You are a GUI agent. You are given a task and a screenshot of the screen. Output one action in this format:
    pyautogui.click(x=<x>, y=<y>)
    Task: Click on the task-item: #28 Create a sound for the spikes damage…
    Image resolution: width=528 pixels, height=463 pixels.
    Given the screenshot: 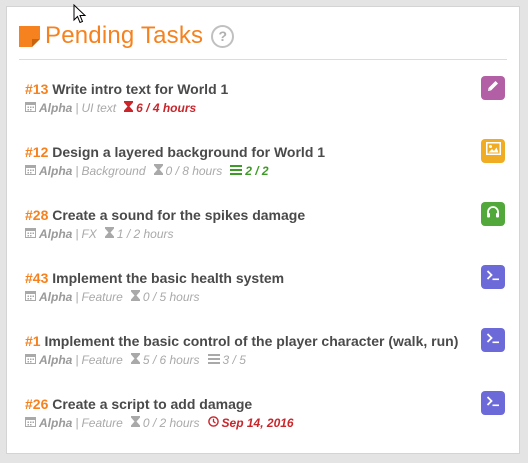 What is the action you would take?
    pyautogui.click(x=265, y=235)
    